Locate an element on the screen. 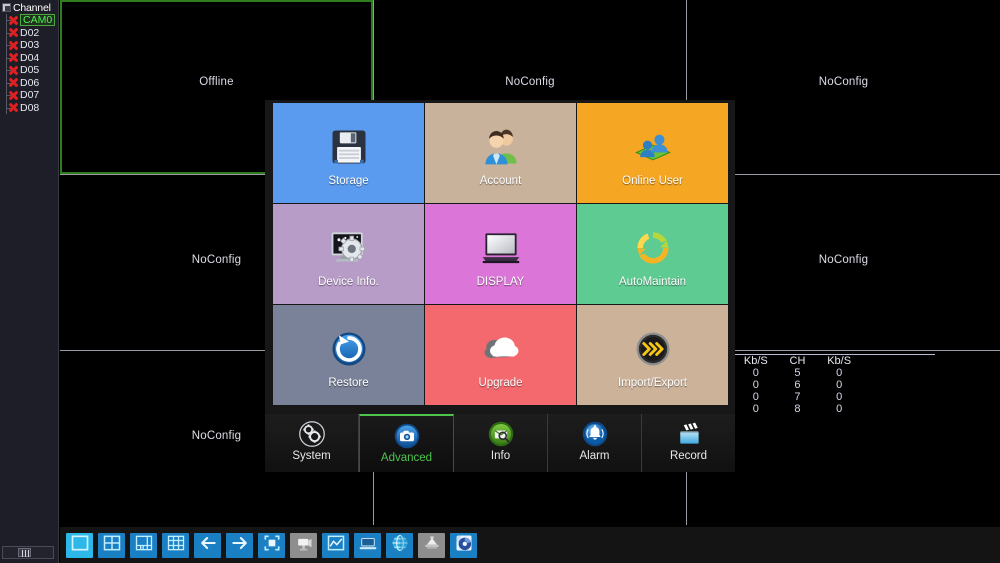 This screenshot has width=1000, height=563. channel-label: D03 is located at coordinates (30, 45).